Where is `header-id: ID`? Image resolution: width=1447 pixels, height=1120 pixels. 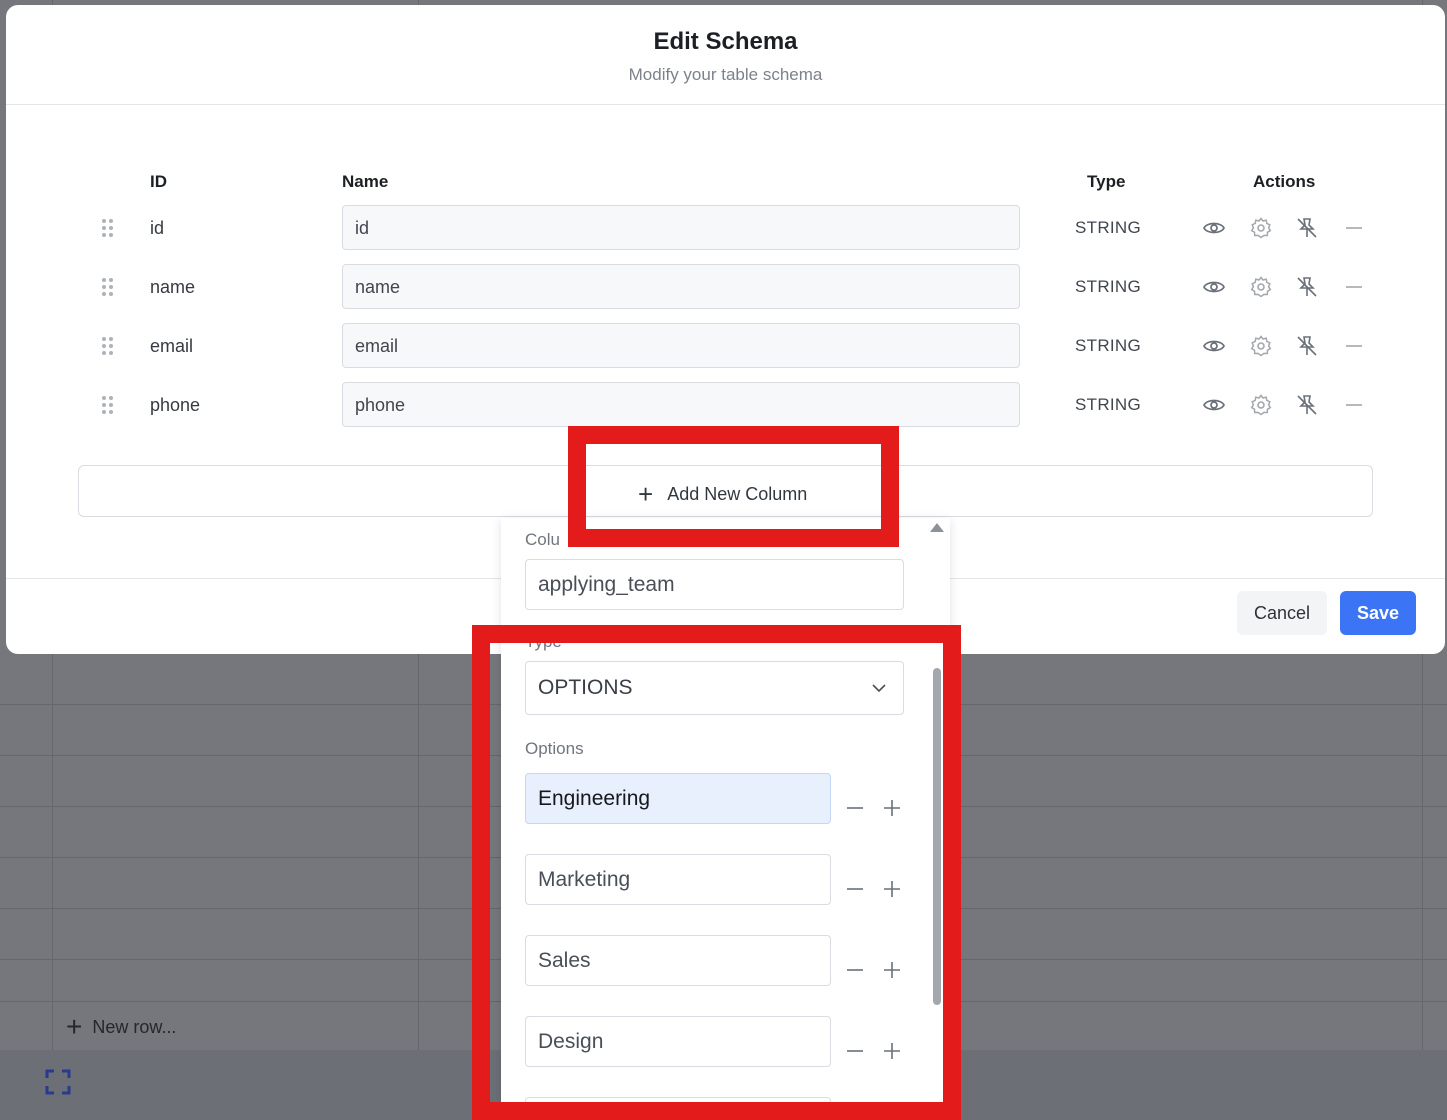
header-id: ID is located at coordinates (158, 181).